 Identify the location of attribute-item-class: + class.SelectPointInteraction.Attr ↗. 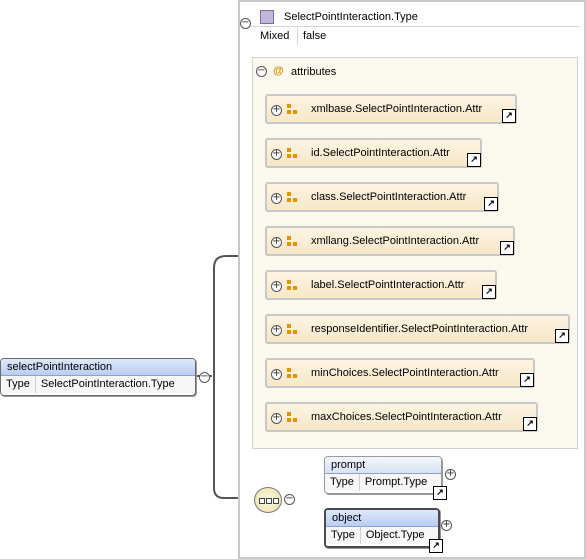
(382, 197).